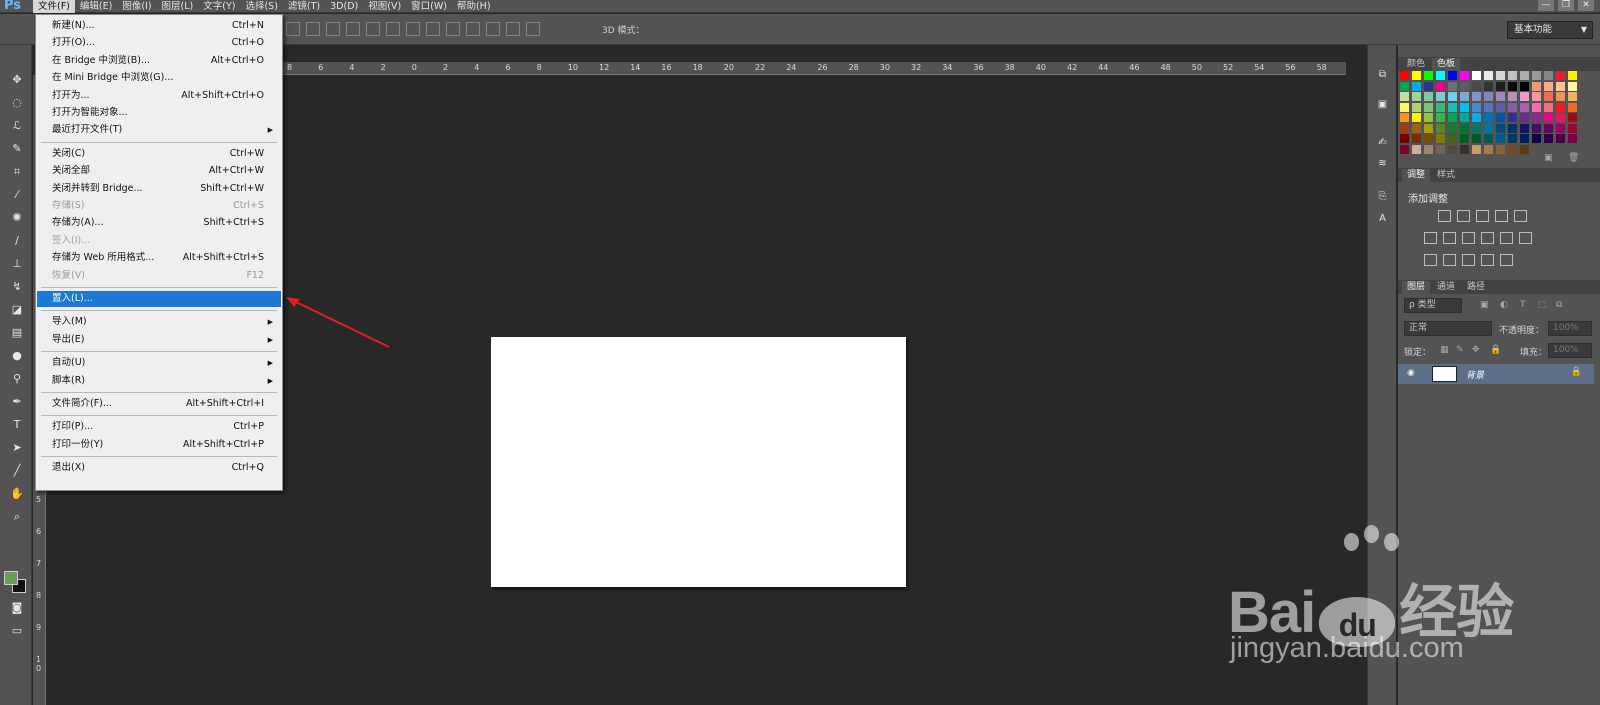 This screenshot has height=705, width=1600. Describe the element at coordinates (393, 29) in the screenshot. I see `align-right-icon` at that location.